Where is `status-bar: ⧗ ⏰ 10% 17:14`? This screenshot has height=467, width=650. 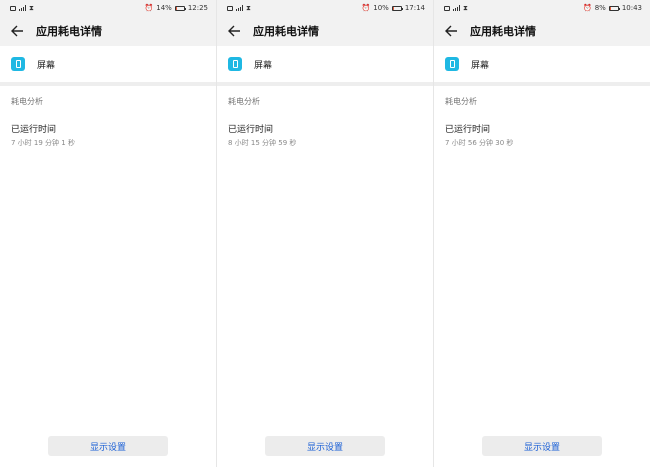 status-bar: ⧗ ⏰ 10% 17:14 is located at coordinates (325, 8).